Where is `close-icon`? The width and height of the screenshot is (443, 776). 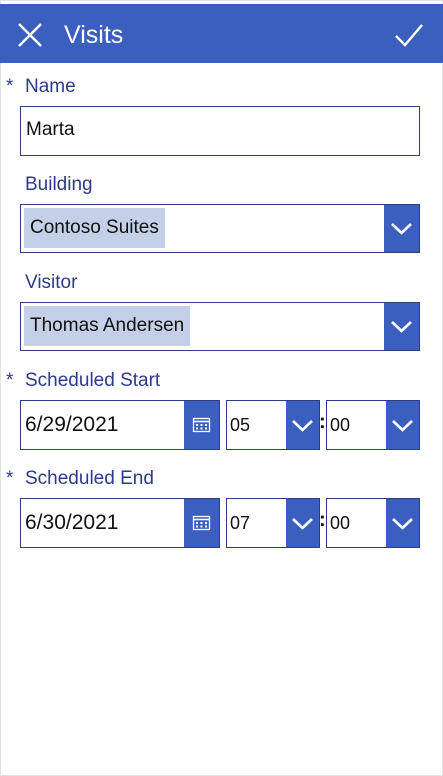
close-icon is located at coordinates (30, 35).